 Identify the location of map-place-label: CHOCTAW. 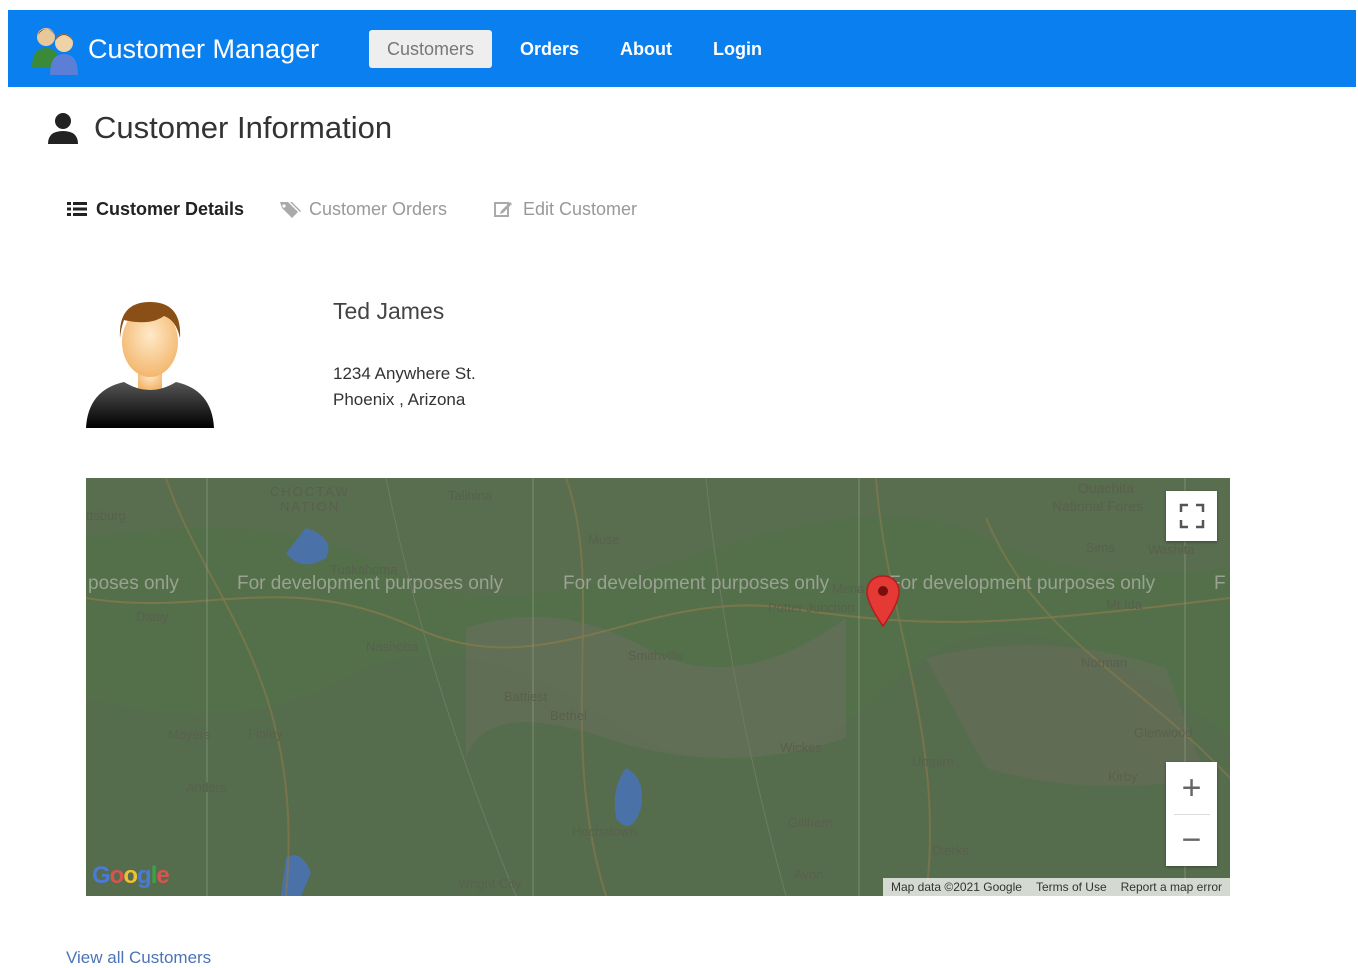
(310, 491).